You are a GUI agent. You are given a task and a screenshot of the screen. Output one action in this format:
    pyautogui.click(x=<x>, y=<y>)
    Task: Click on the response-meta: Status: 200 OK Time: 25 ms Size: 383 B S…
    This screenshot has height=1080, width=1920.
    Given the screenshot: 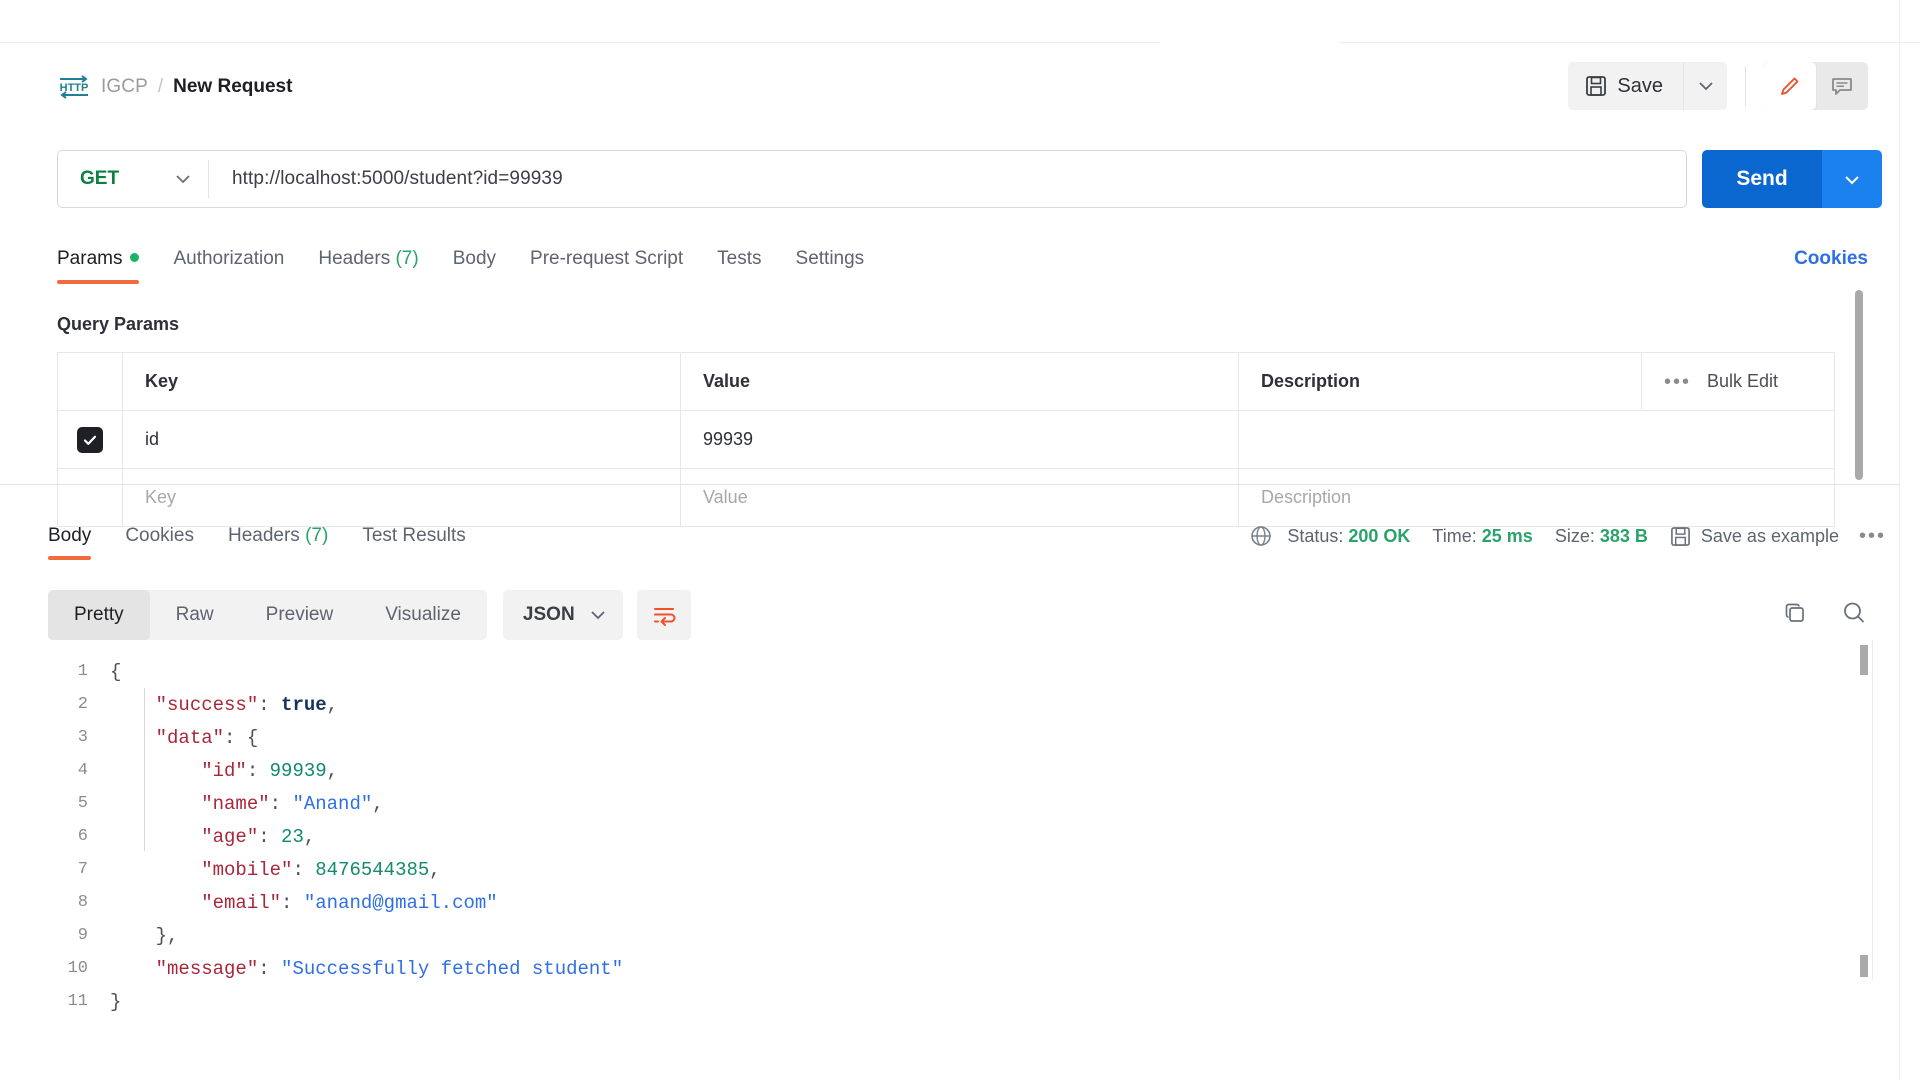 What is the action you would take?
    pyautogui.click(x=1567, y=536)
    